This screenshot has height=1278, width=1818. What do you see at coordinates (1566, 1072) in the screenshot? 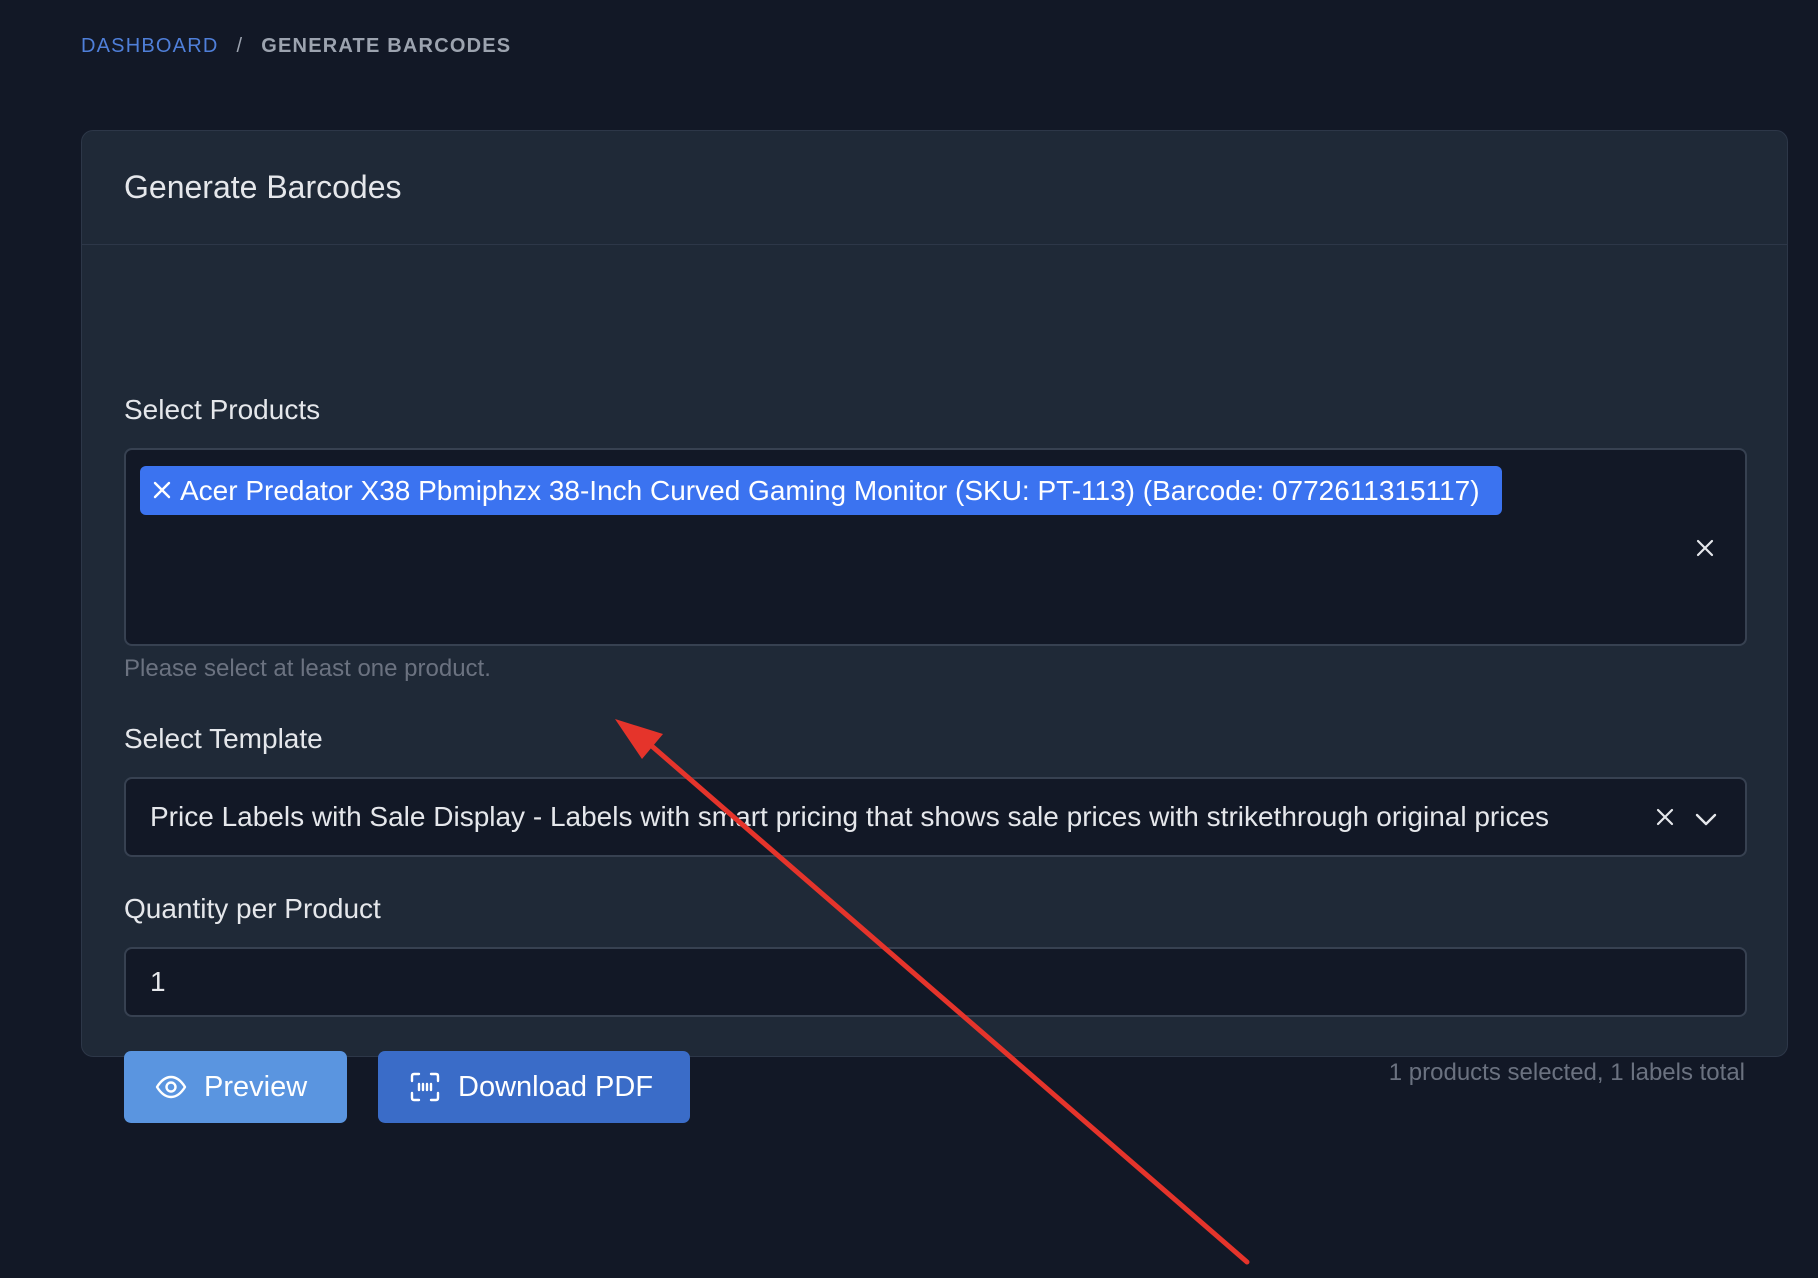
I see `selection-summary: 1 products selected, 1 labels total` at bounding box center [1566, 1072].